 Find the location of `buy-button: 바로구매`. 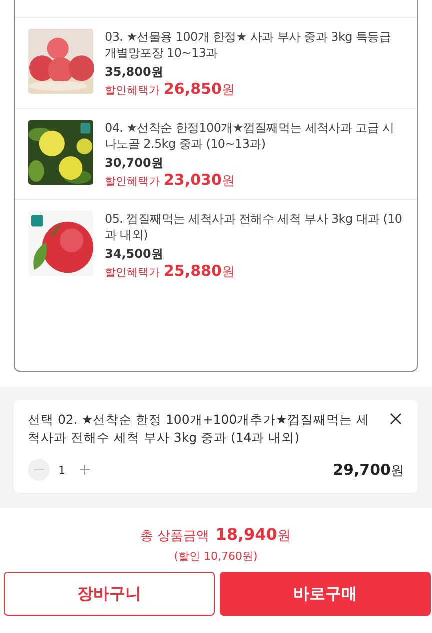

buy-button: 바로구매 is located at coordinates (325, 594).